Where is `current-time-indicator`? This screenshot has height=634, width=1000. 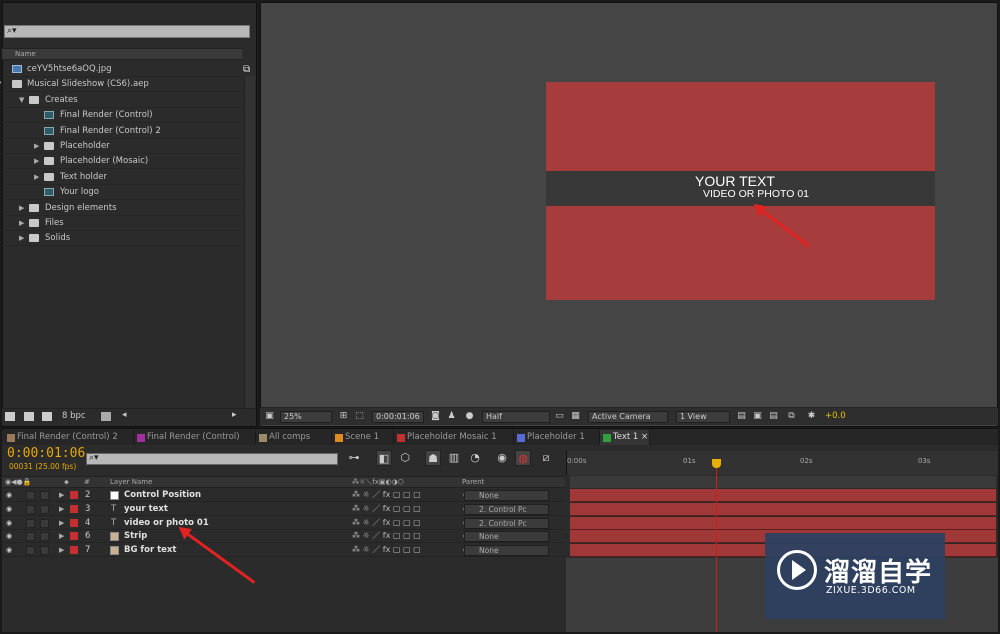
current-time-indicator is located at coordinates (716, 545).